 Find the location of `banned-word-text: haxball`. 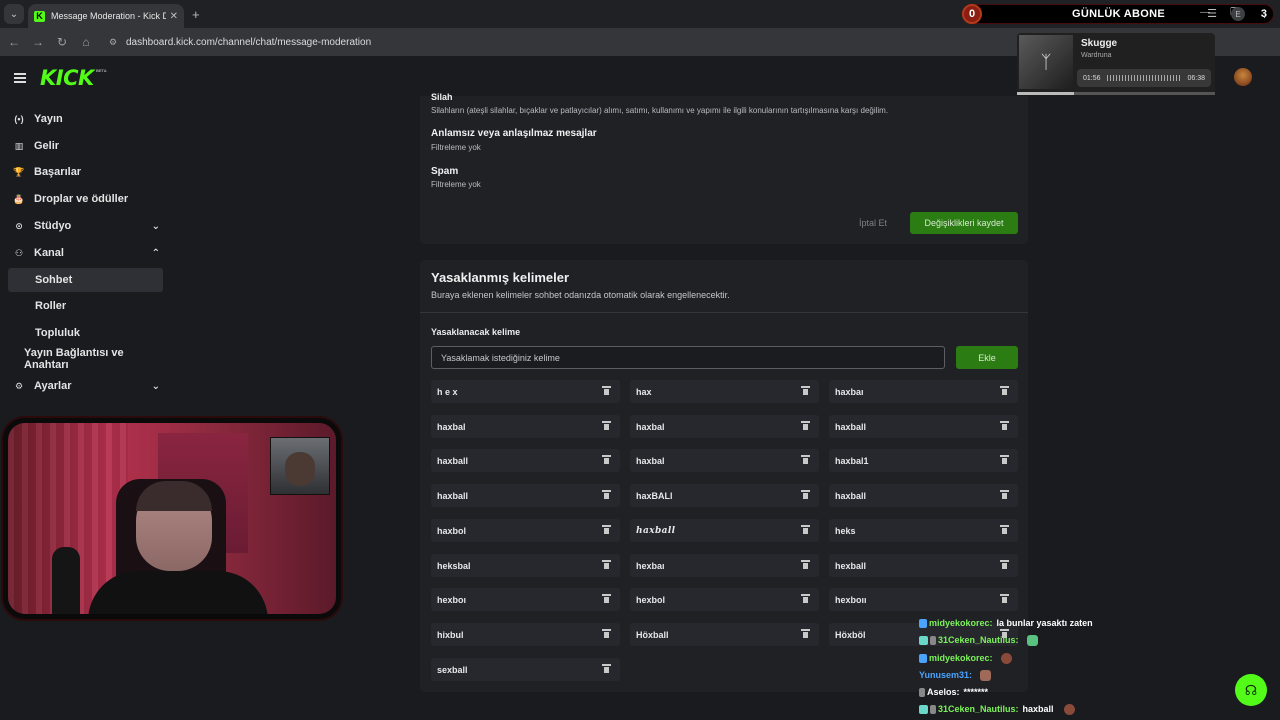

banned-word-text: haxball is located at coordinates (453, 495).